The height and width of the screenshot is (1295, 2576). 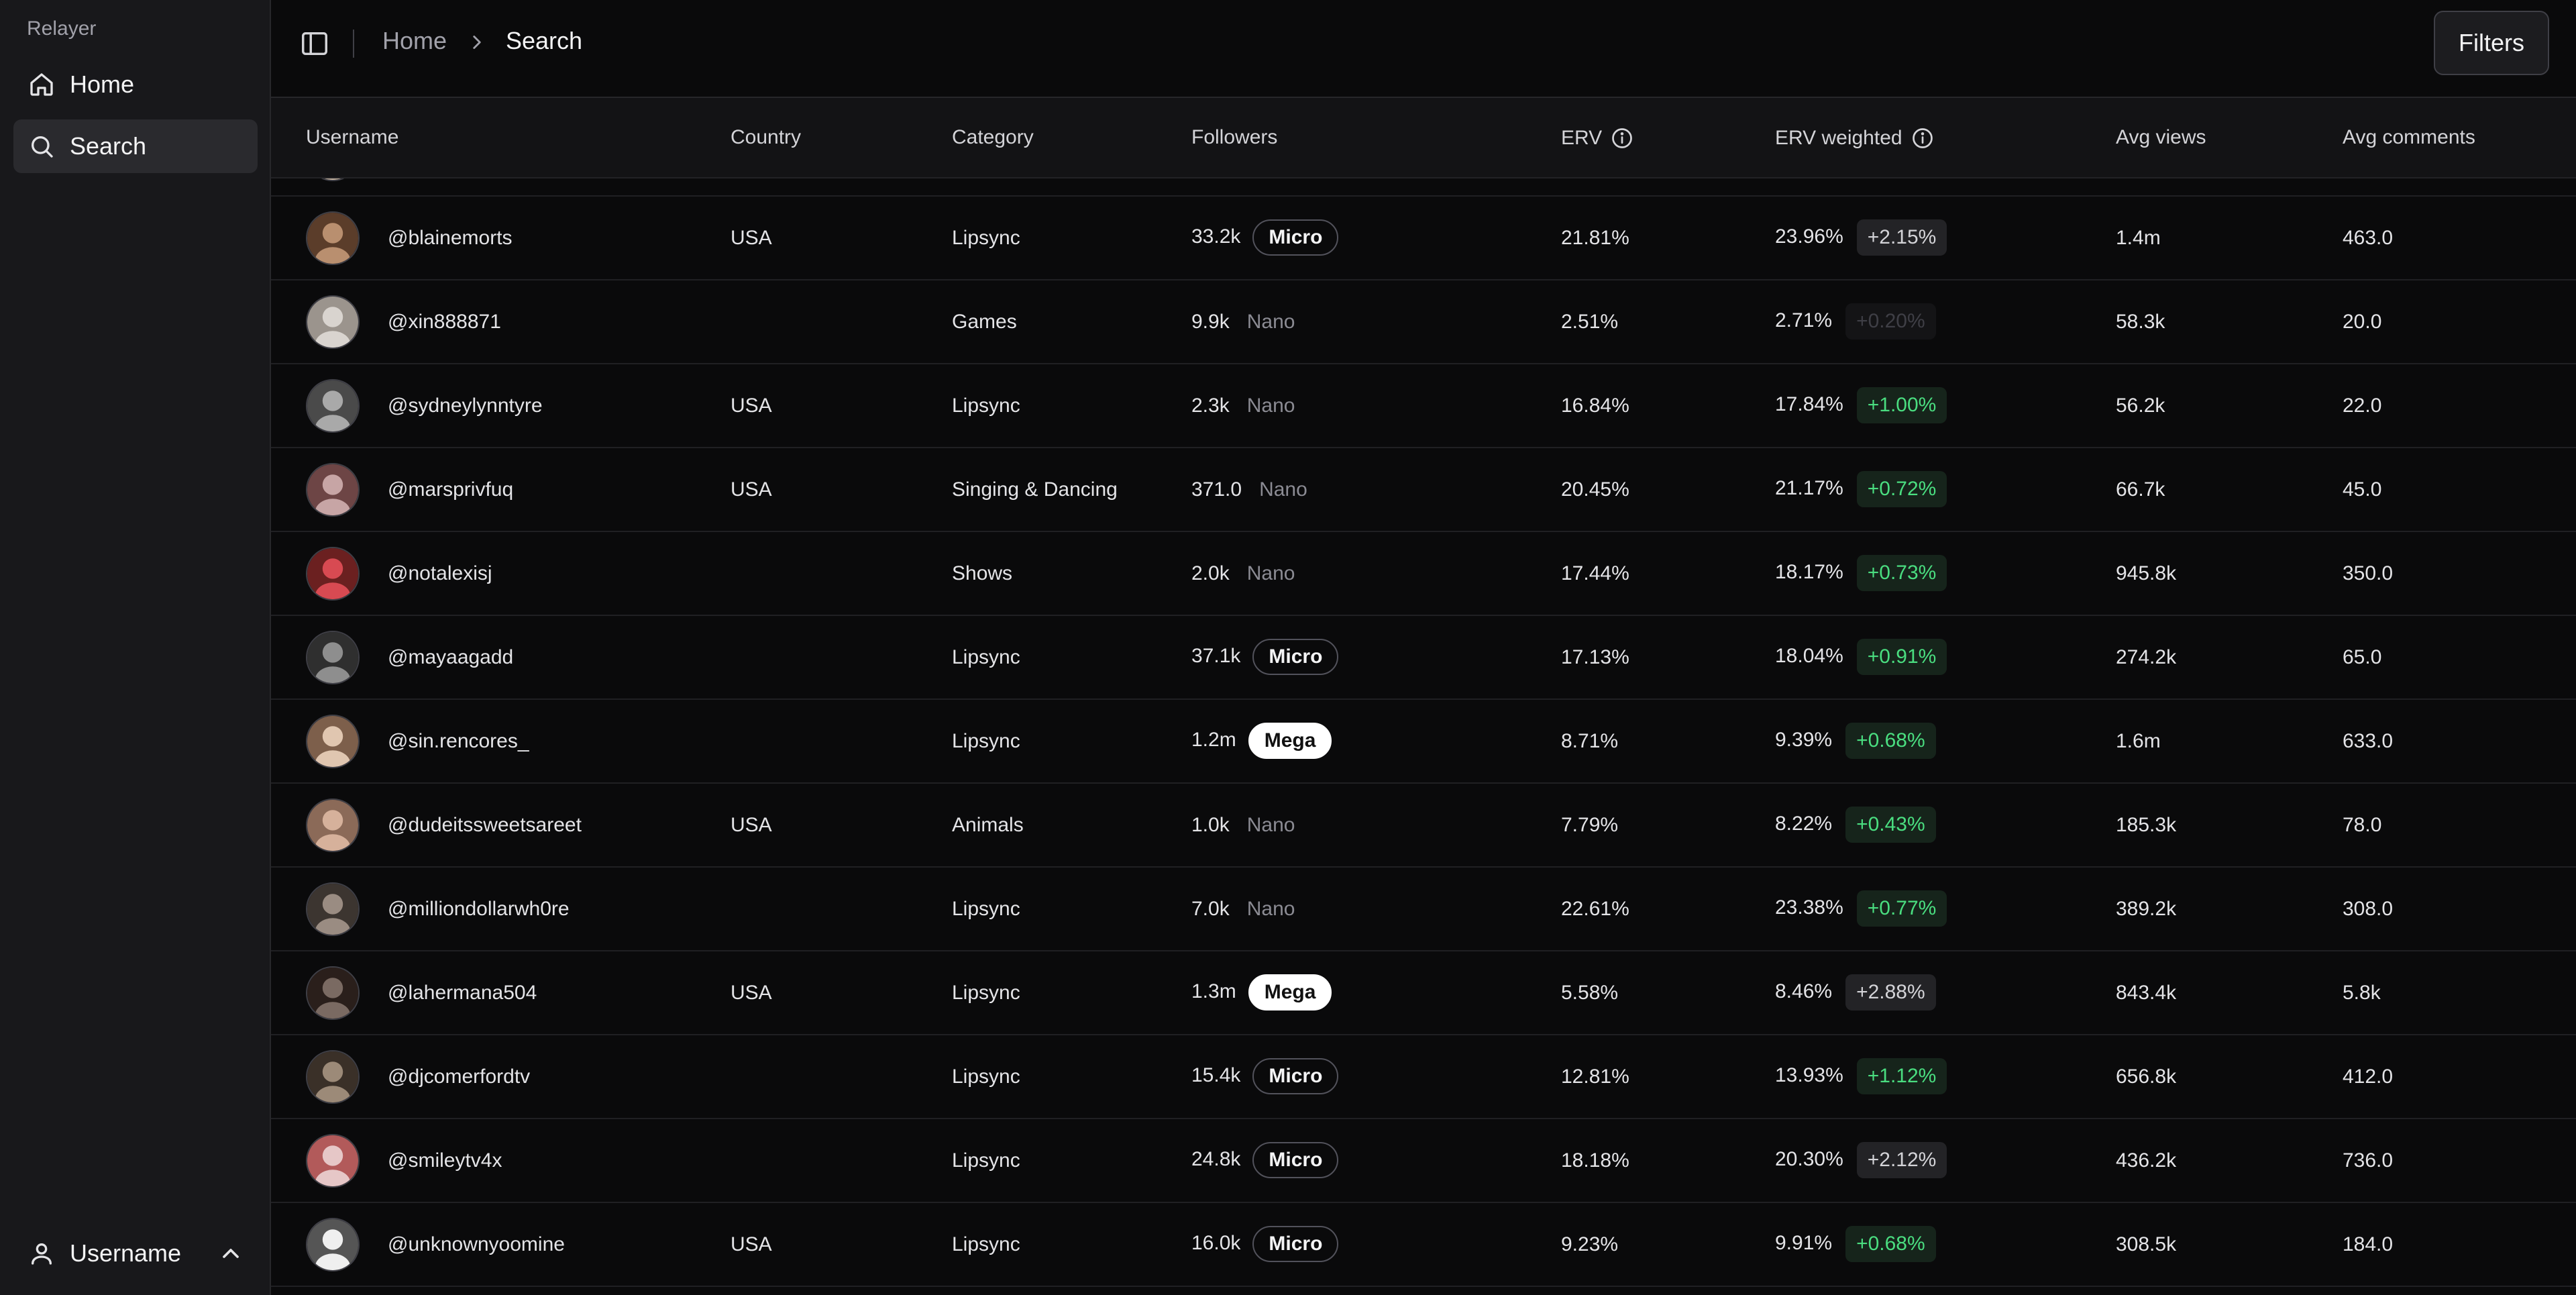 I want to click on column-avg-comments: Avg comments, so click(x=2409, y=137).